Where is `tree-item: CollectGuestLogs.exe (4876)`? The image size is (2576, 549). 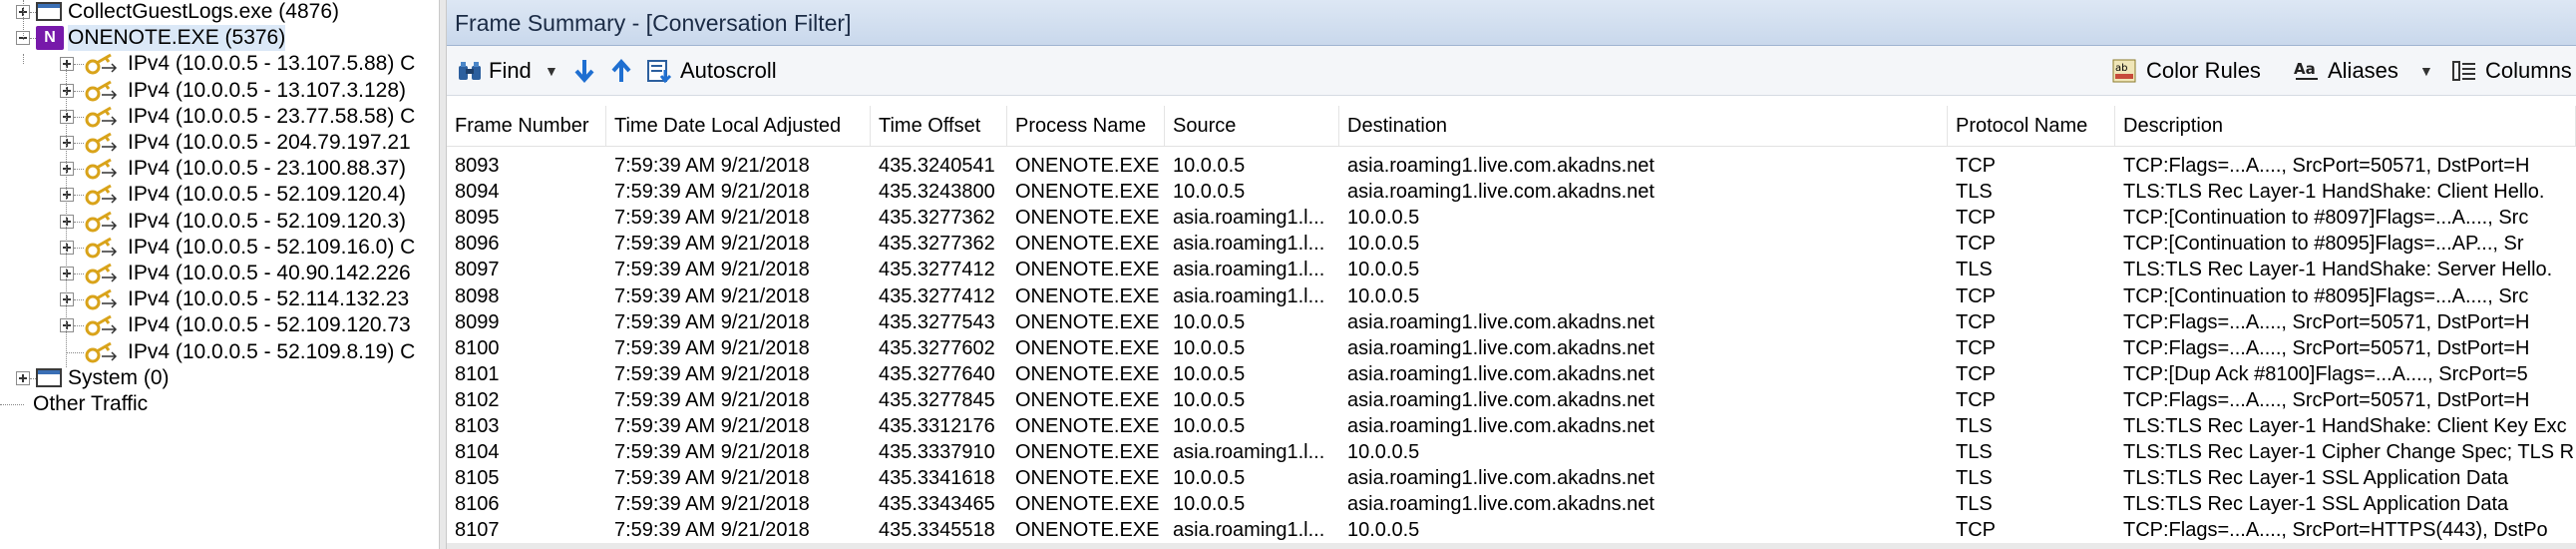
tree-item: CollectGuestLogs.exe (4876) is located at coordinates (220, 12).